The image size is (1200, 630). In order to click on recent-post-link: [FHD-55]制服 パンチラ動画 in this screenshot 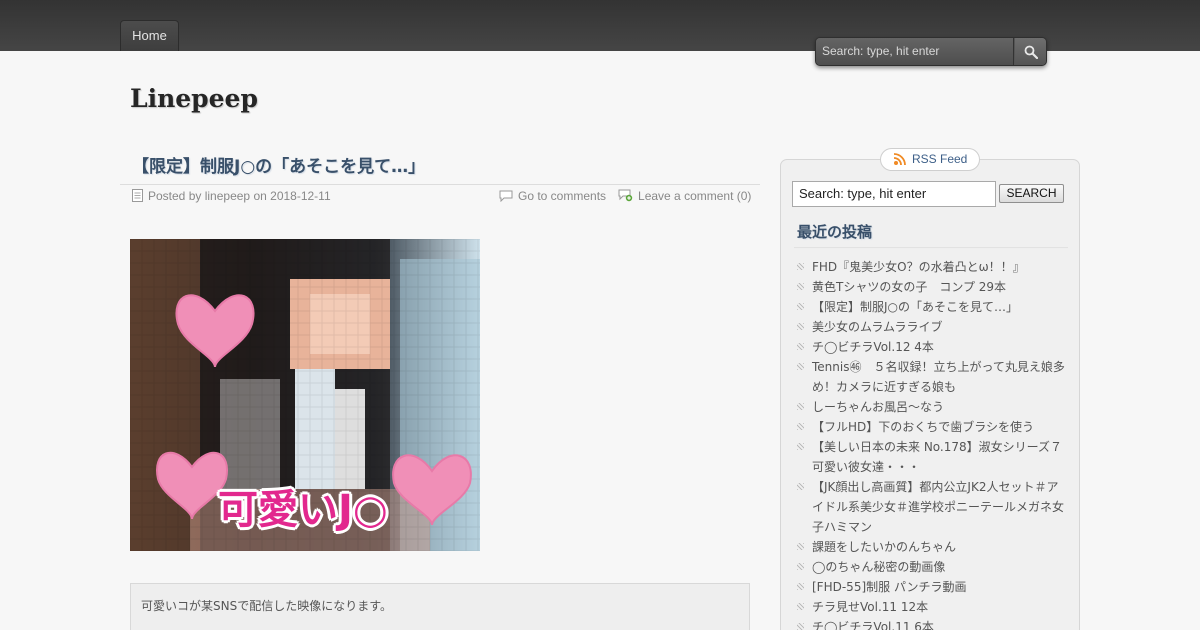, I will do `click(932, 587)`.